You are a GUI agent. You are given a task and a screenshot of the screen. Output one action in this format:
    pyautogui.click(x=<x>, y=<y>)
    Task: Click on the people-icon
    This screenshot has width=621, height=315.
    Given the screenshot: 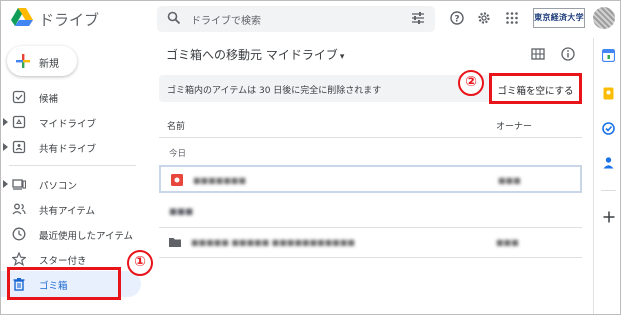 What is the action you would take?
    pyautogui.click(x=19, y=209)
    